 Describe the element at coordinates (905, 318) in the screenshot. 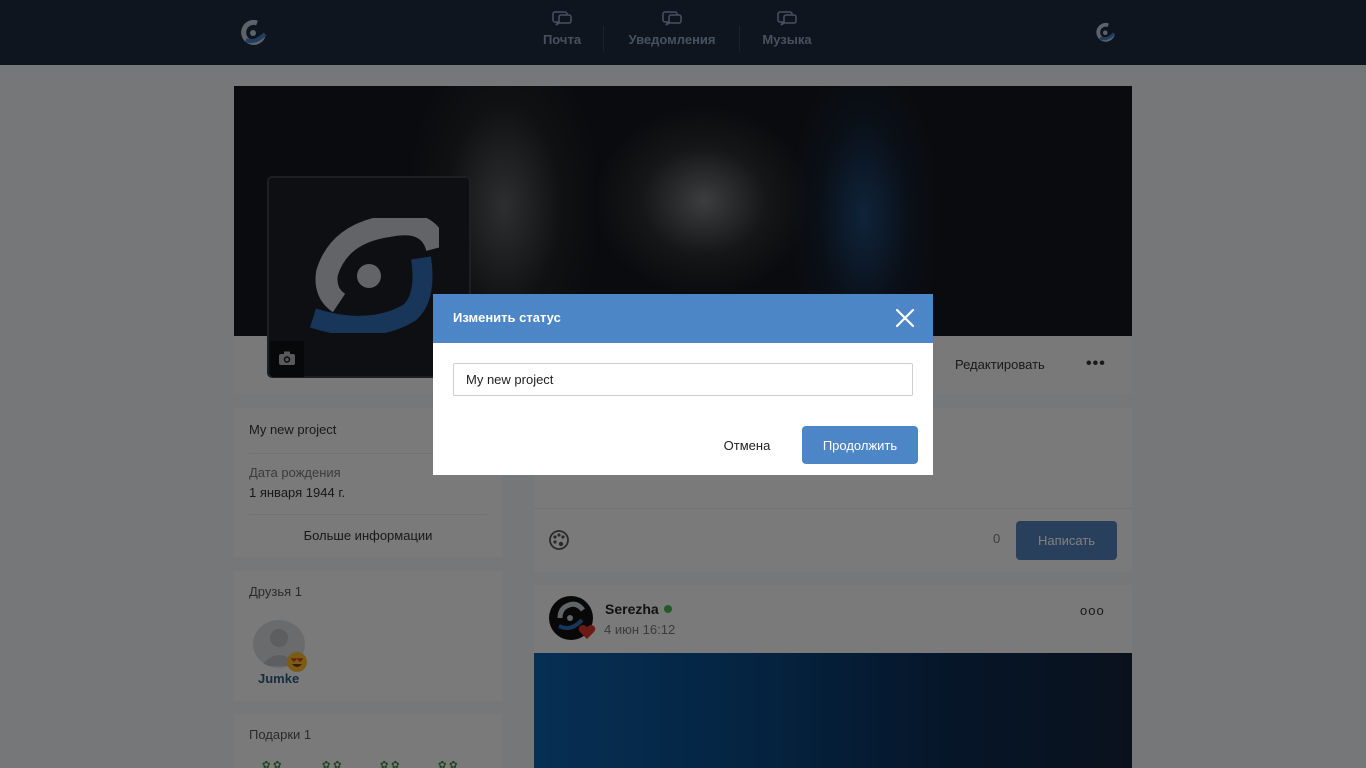

I see `close-icon` at that location.